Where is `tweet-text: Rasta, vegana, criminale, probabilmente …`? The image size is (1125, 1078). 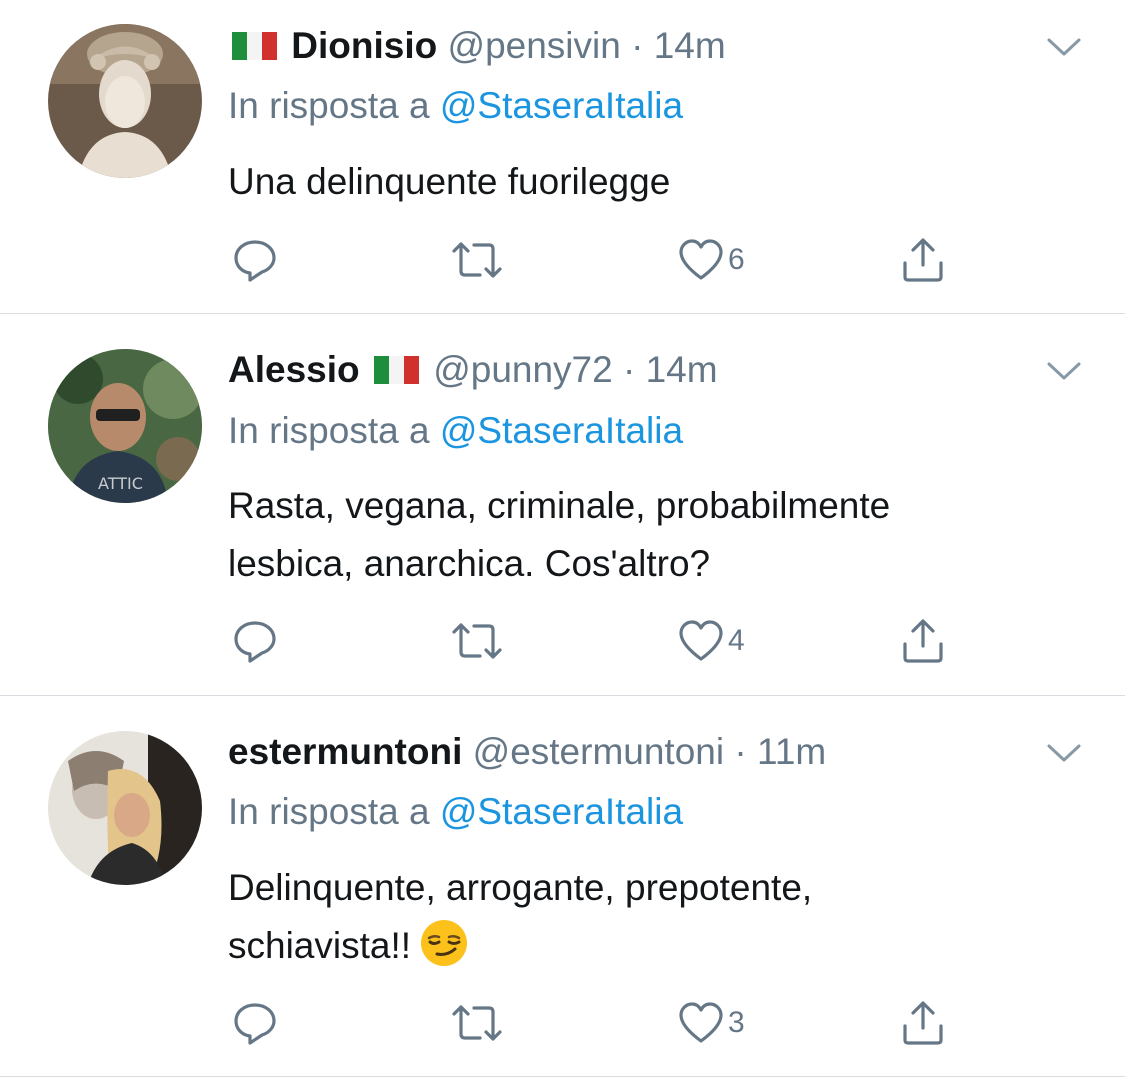
tweet-text: Rasta, vegana, criminale, probabilmente … is located at coordinates (653, 535).